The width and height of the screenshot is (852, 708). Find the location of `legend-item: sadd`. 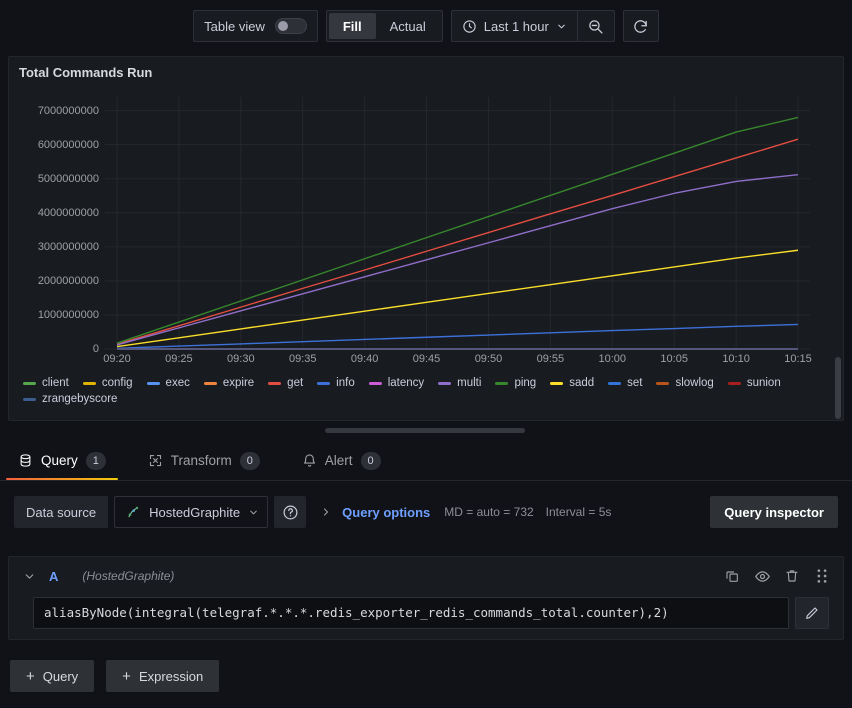

legend-item: sadd is located at coordinates (572, 383).